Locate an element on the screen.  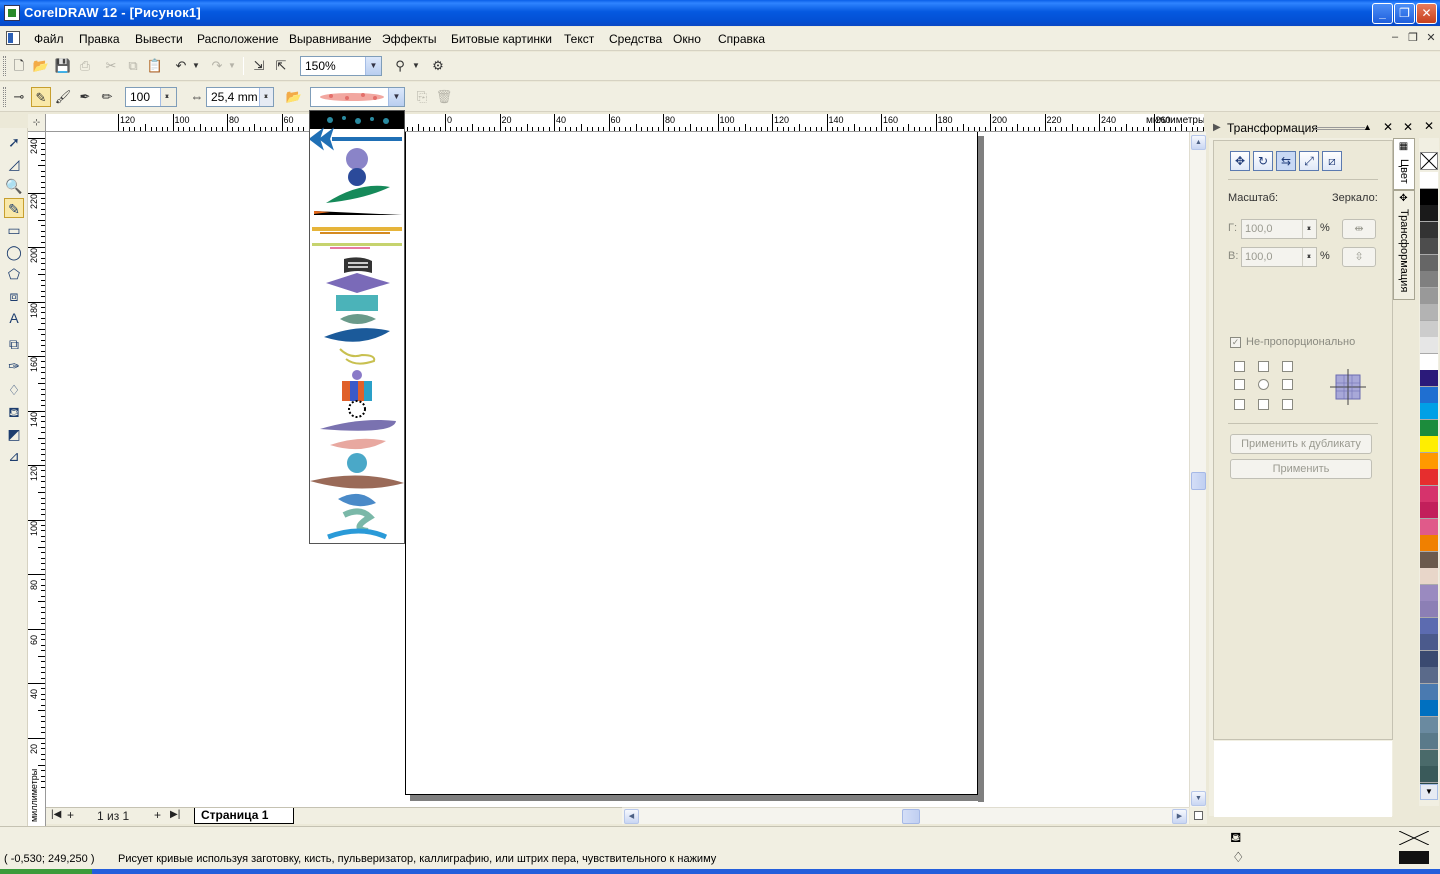
anchor-middle-right is located at coordinates (1287, 384).